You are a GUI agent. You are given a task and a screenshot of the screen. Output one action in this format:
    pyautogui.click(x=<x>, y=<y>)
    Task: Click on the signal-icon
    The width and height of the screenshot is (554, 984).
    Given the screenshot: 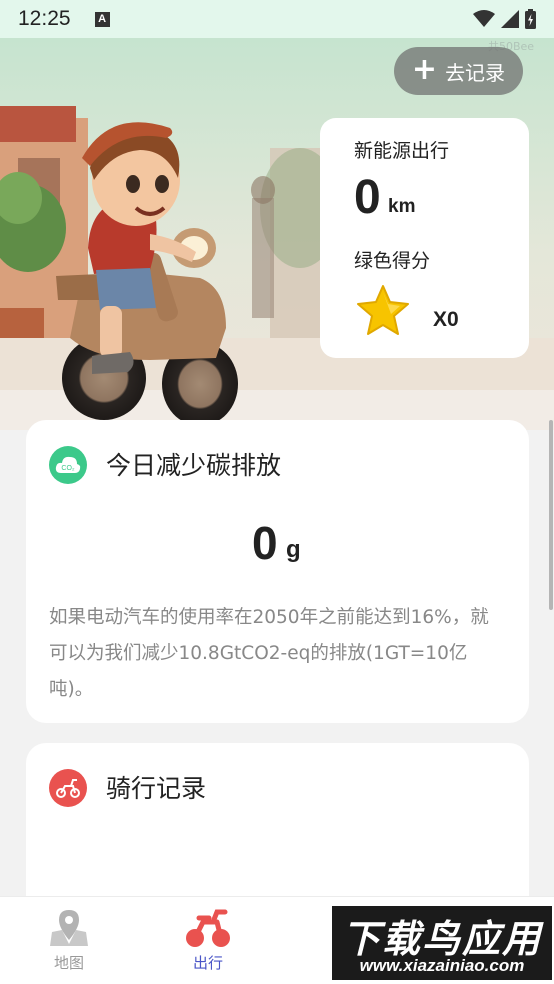 What is the action you would take?
    pyautogui.click(x=510, y=19)
    